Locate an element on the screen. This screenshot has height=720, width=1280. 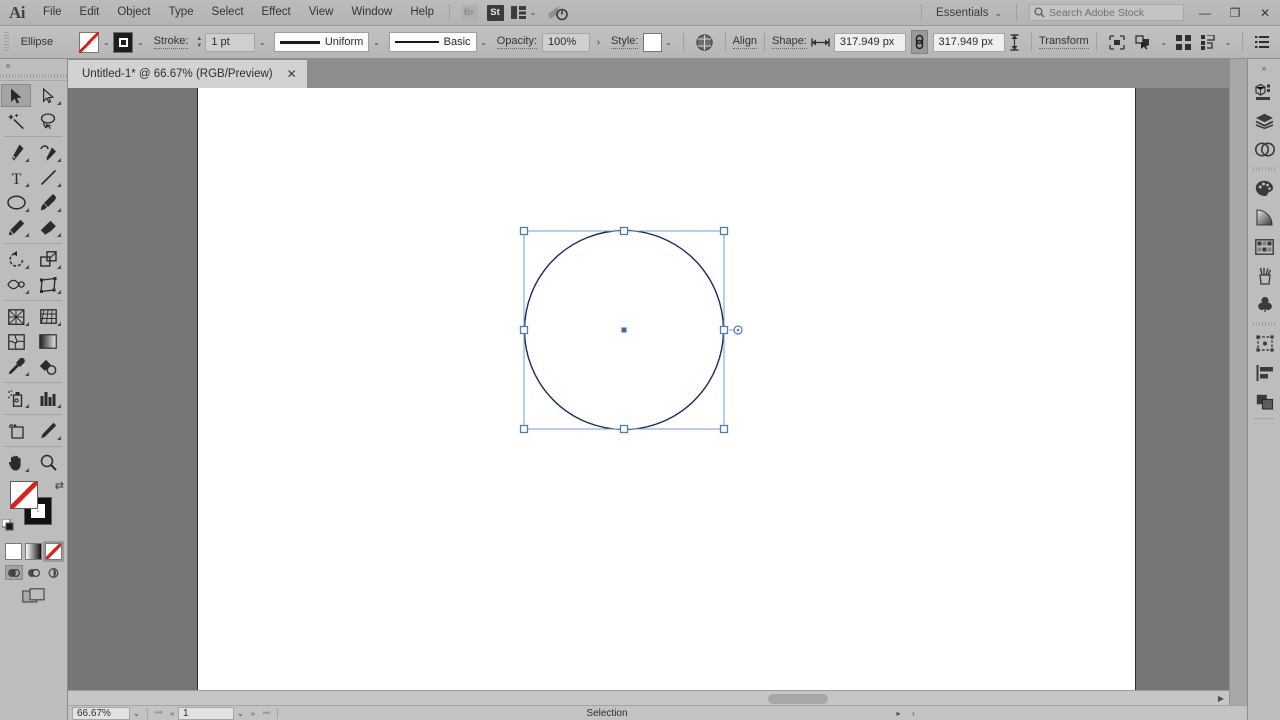
style-label: Style: is located at coordinates (624, 42).